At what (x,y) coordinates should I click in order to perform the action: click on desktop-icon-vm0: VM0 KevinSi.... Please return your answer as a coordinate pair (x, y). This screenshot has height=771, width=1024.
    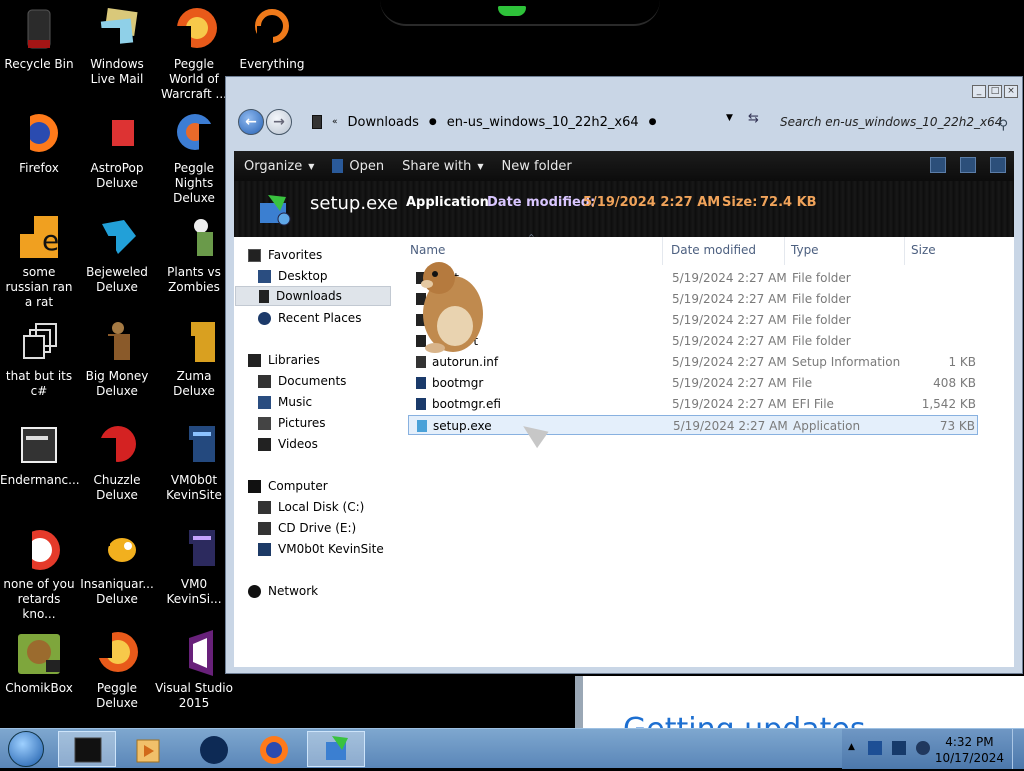
    Looking at the image, I should click on (194, 566).